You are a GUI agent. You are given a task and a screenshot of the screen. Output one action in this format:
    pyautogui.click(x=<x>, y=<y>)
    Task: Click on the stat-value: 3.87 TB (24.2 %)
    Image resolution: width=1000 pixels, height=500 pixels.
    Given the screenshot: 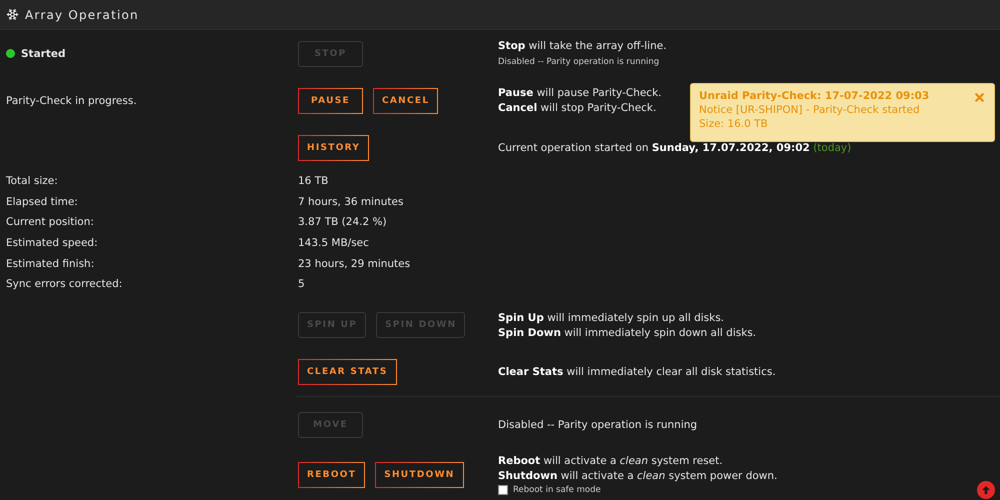 What is the action you would take?
    pyautogui.click(x=342, y=222)
    